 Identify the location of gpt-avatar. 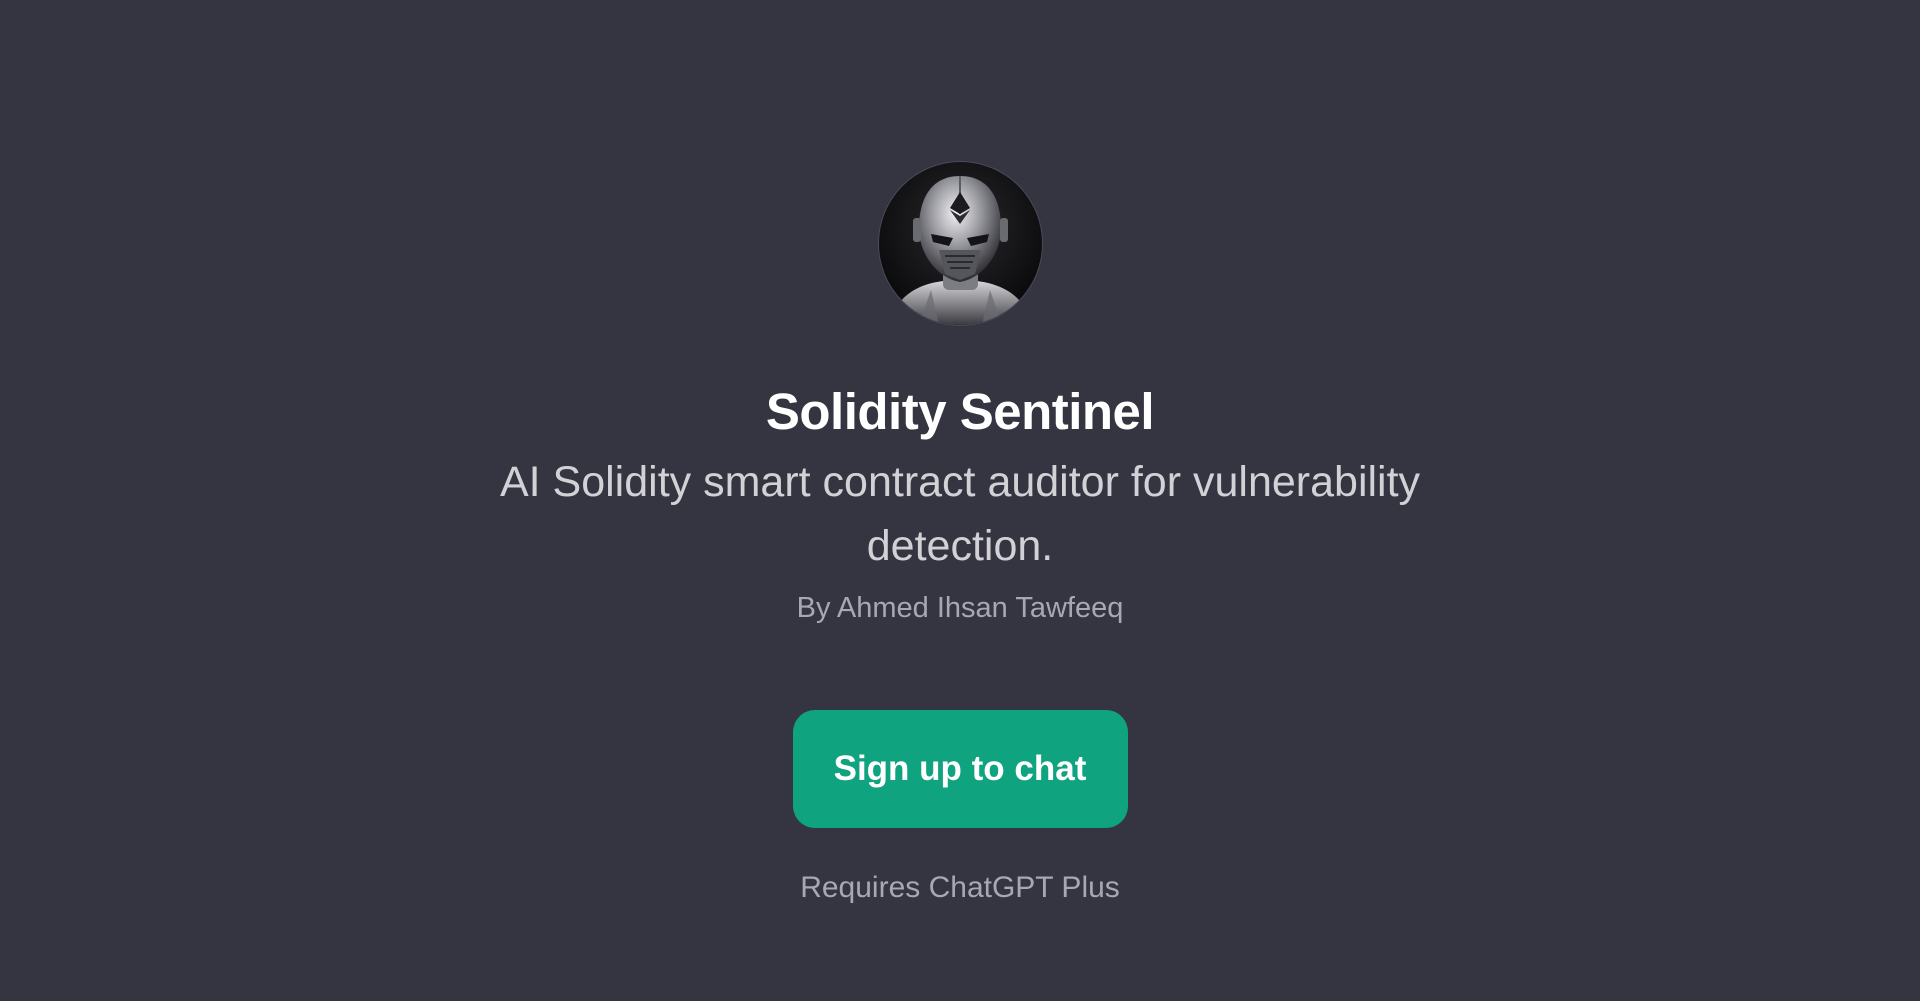
(960, 243).